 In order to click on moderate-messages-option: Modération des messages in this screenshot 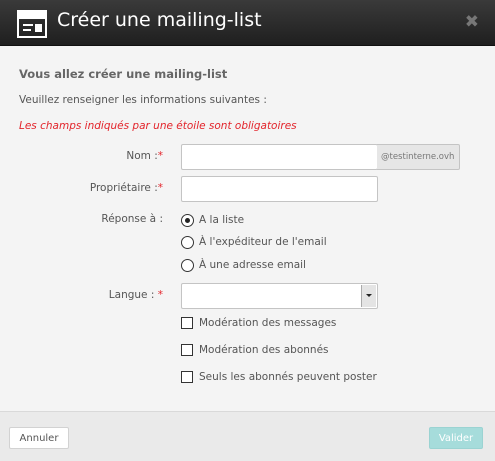, I will do `click(258, 323)`.